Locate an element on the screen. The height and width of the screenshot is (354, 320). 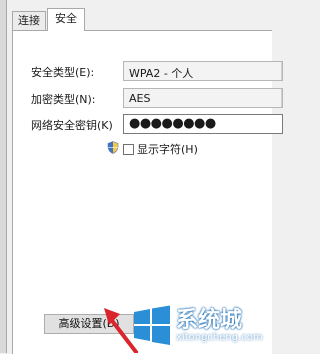
encryption-type-value: AES is located at coordinates (140, 98).